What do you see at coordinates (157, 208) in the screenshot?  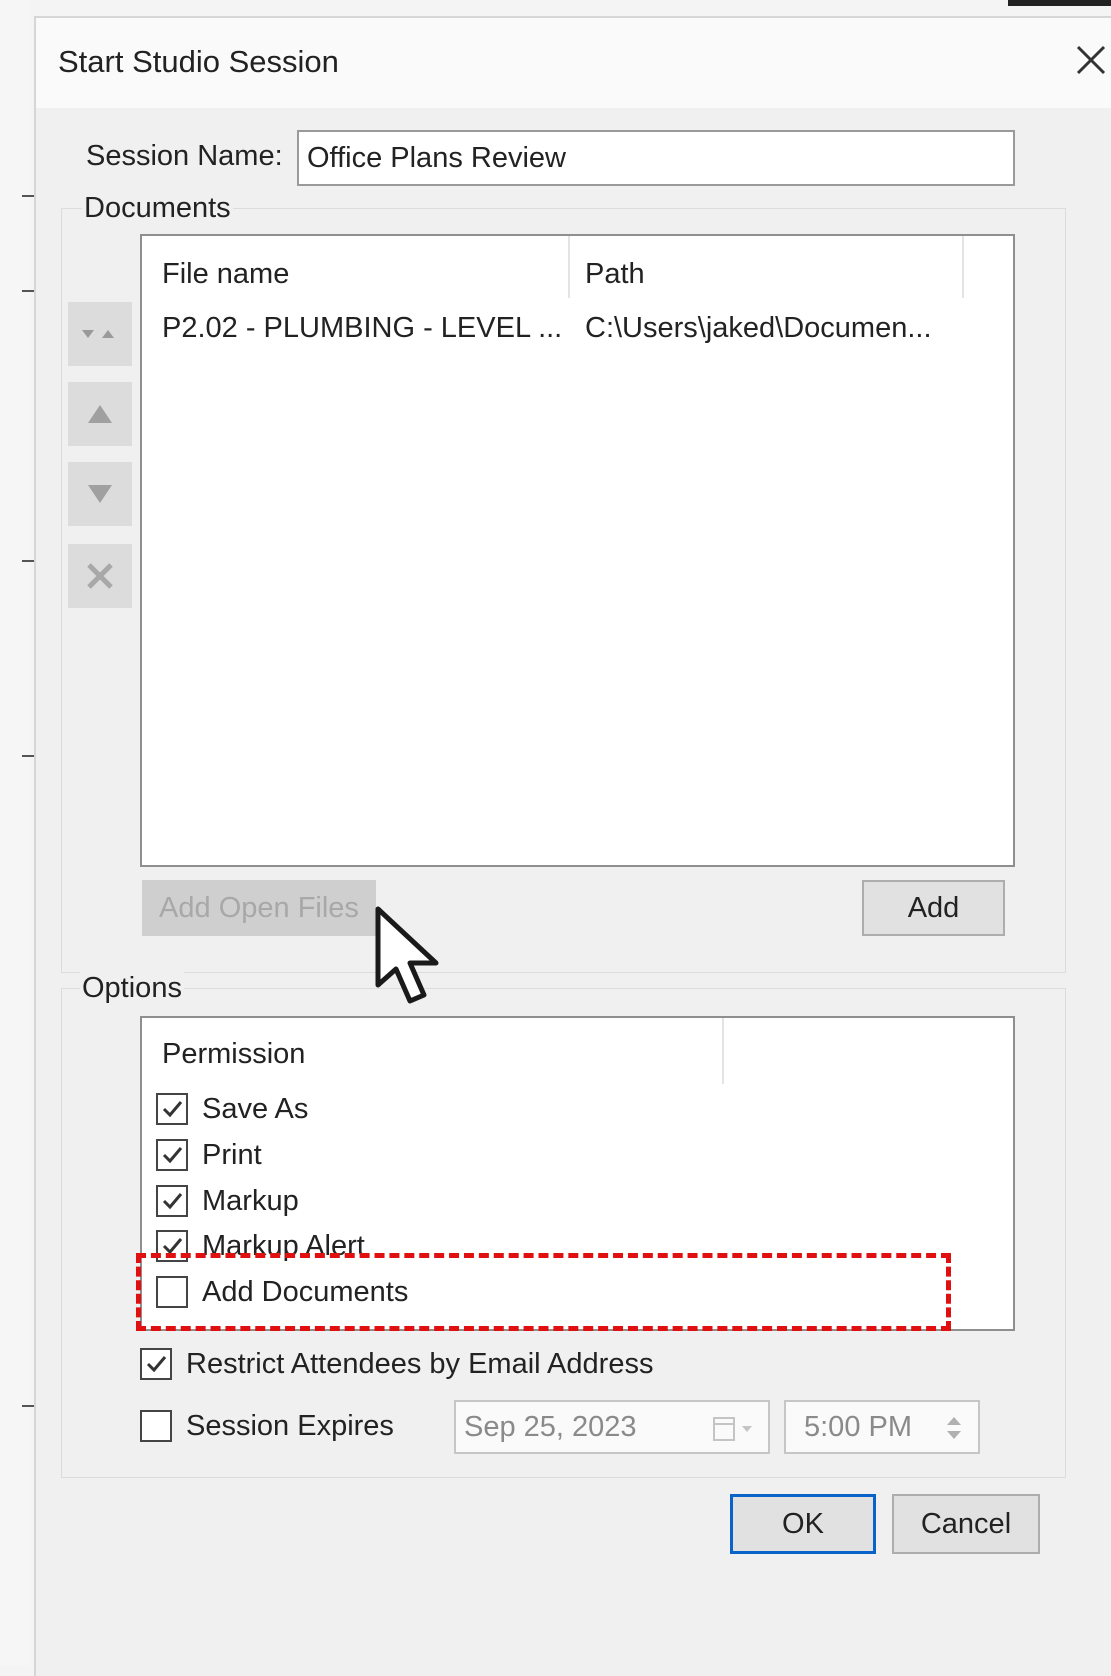 I see `documents-group-label: Documents` at bounding box center [157, 208].